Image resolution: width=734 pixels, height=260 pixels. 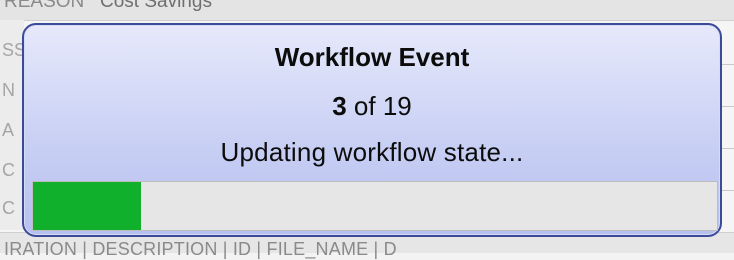 I want to click on background-cost-savings-value: Cost Savings, so click(x=156, y=6).